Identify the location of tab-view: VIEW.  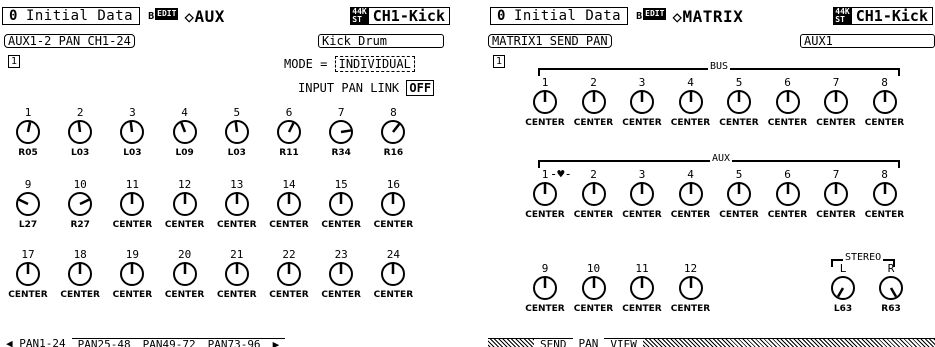
(623, 342).